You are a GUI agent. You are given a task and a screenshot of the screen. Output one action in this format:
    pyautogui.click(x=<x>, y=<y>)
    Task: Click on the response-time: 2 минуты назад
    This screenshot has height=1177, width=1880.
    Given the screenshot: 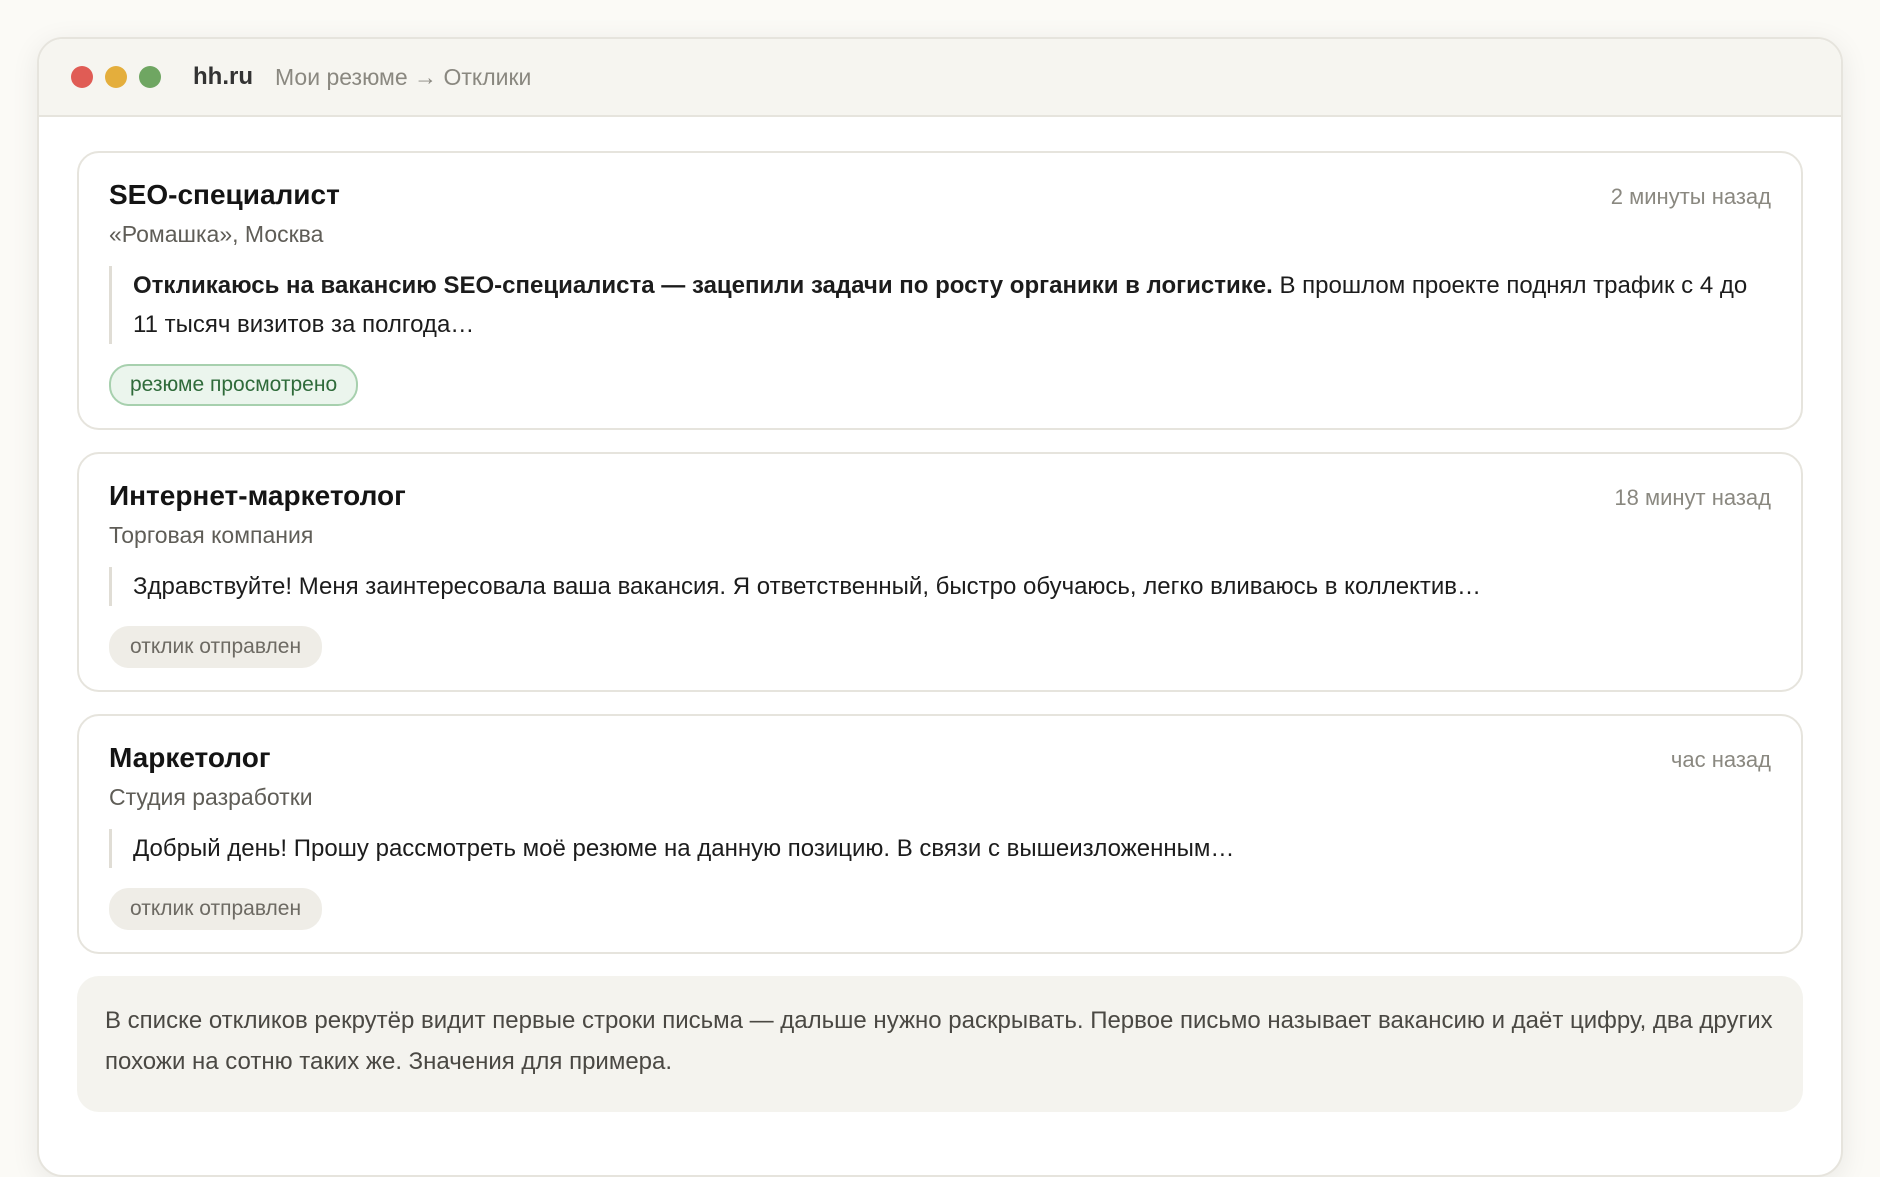 What is the action you would take?
    pyautogui.click(x=1690, y=196)
    